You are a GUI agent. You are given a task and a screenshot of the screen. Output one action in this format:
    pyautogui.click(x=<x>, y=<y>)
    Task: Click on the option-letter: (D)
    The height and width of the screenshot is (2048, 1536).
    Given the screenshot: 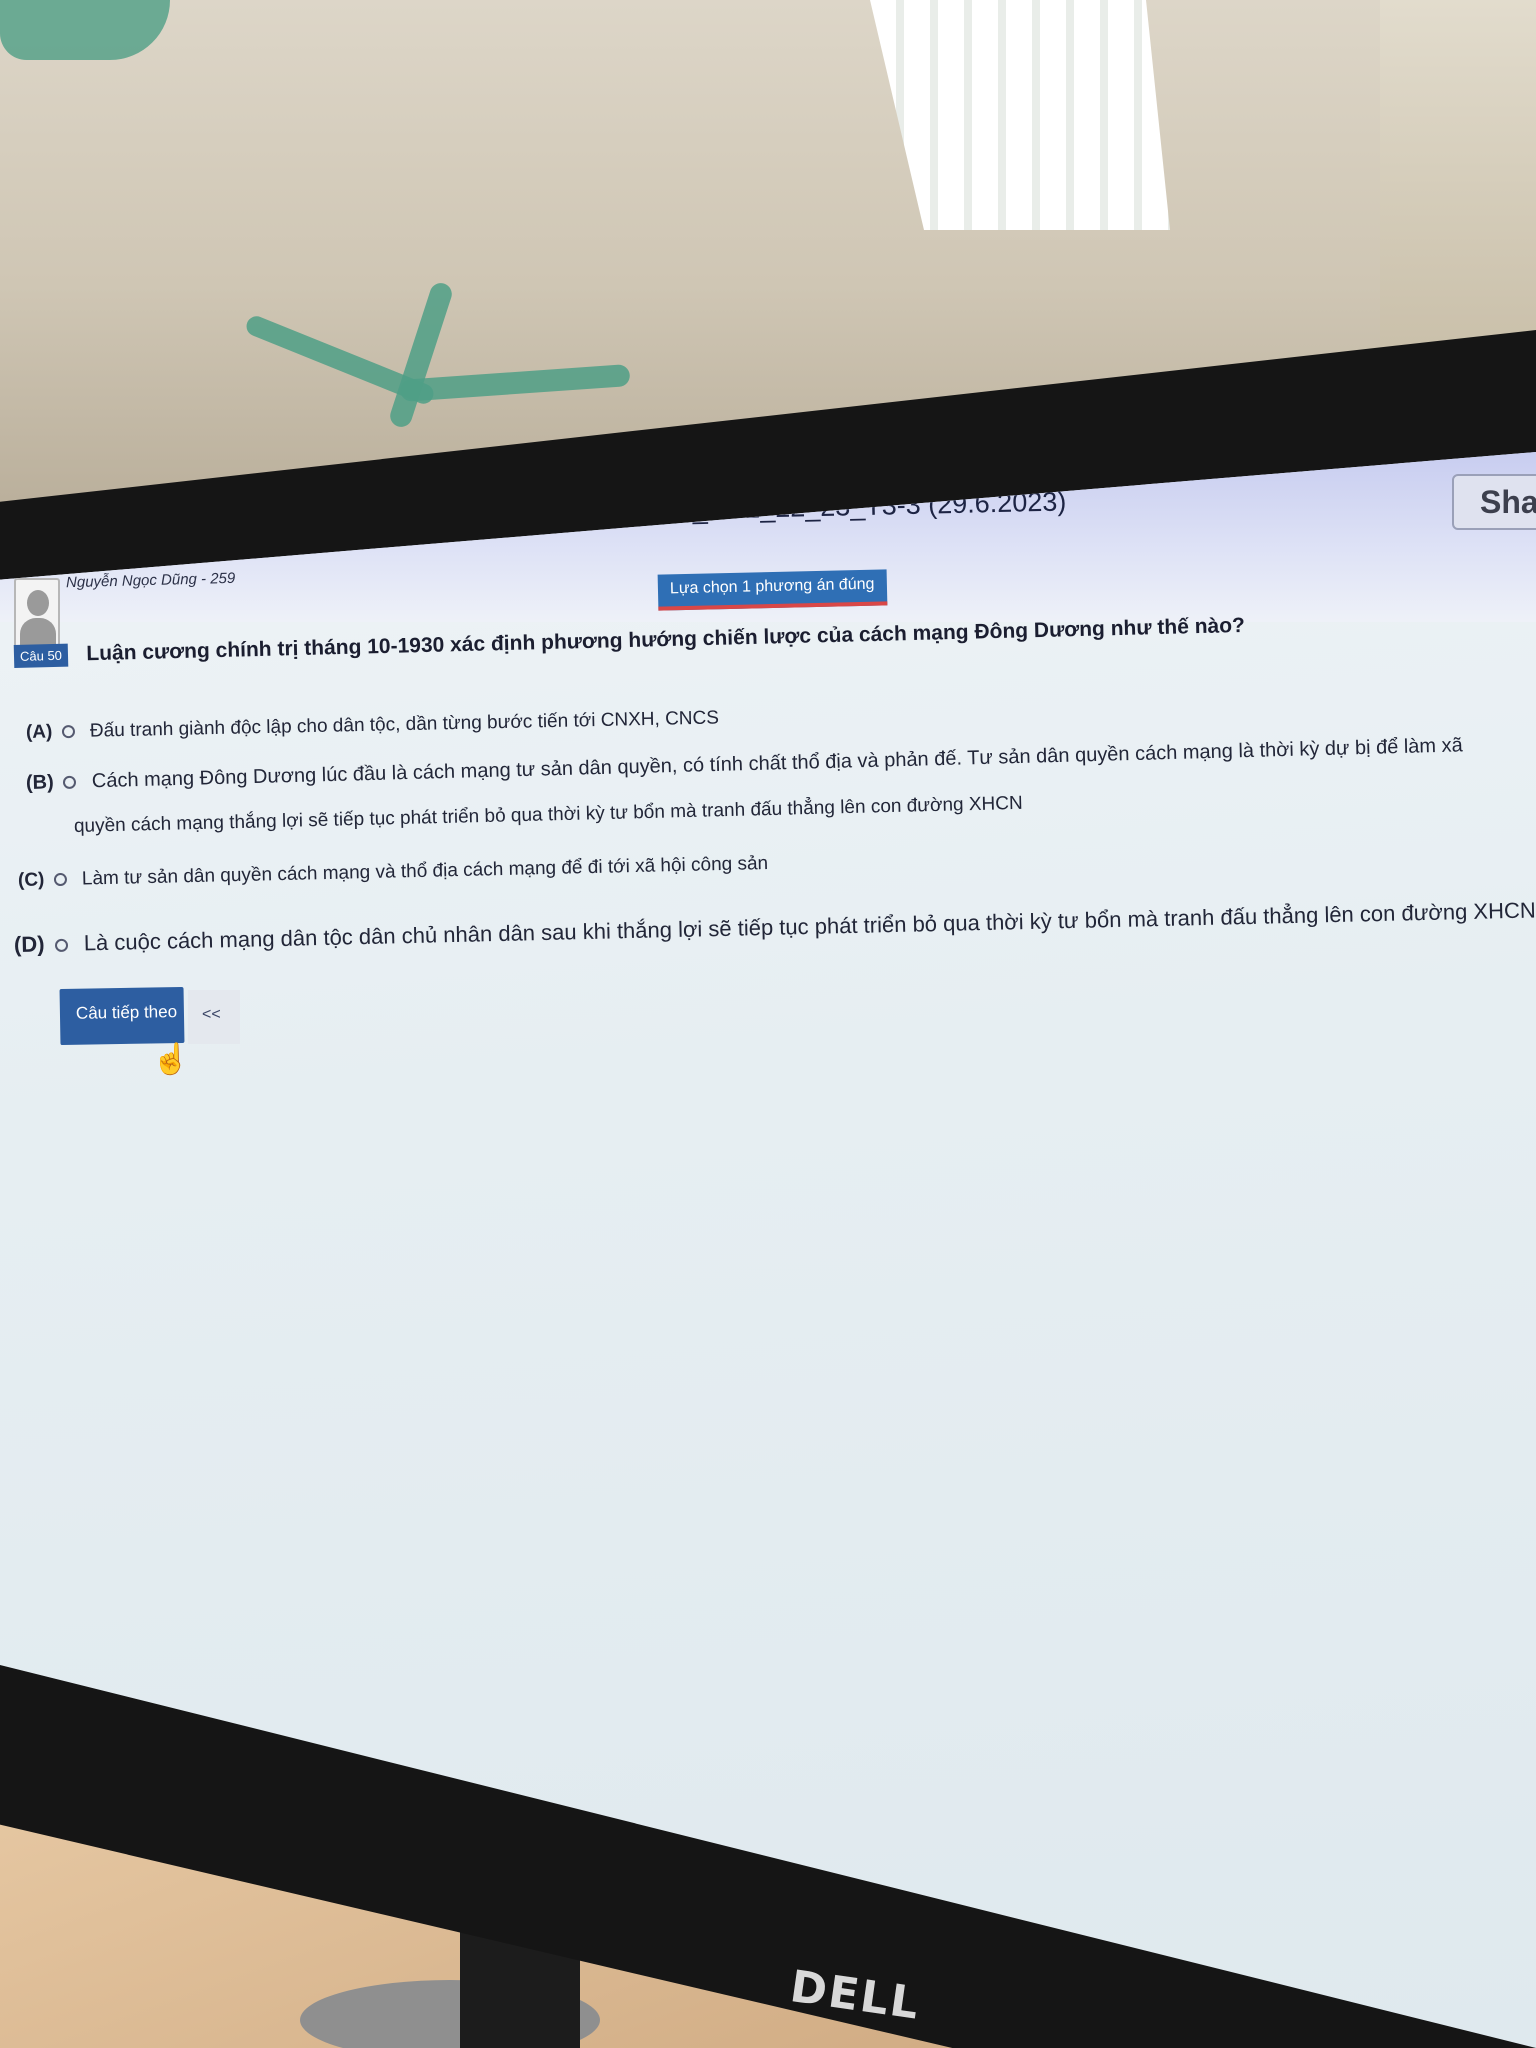 What is the action you would take?
    pyautogui.click(x=29, y=944)
    